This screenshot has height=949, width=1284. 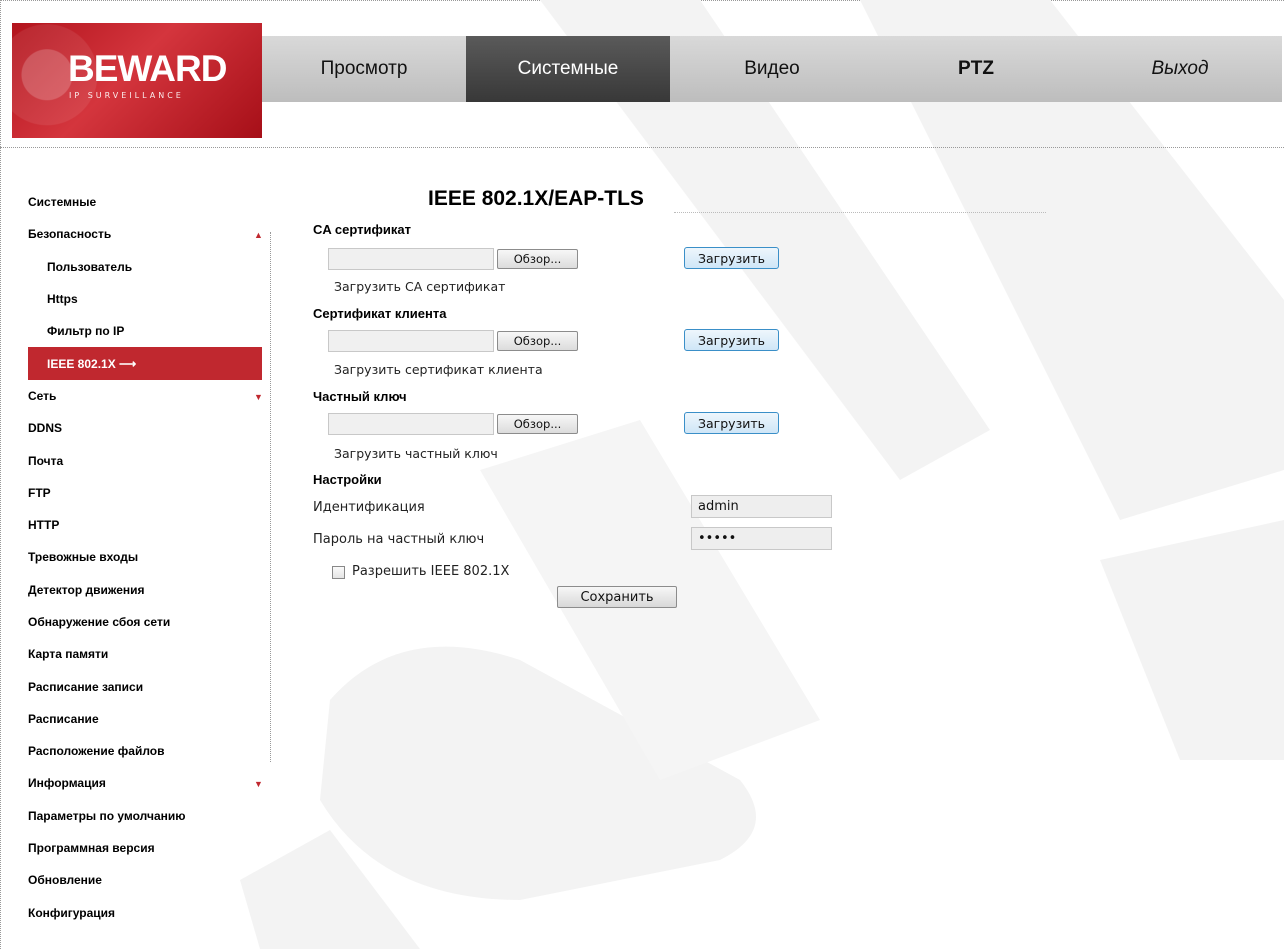 I want to click on sidebar-item-label: Параметры по умолчанию, so click(x=107, y=815).